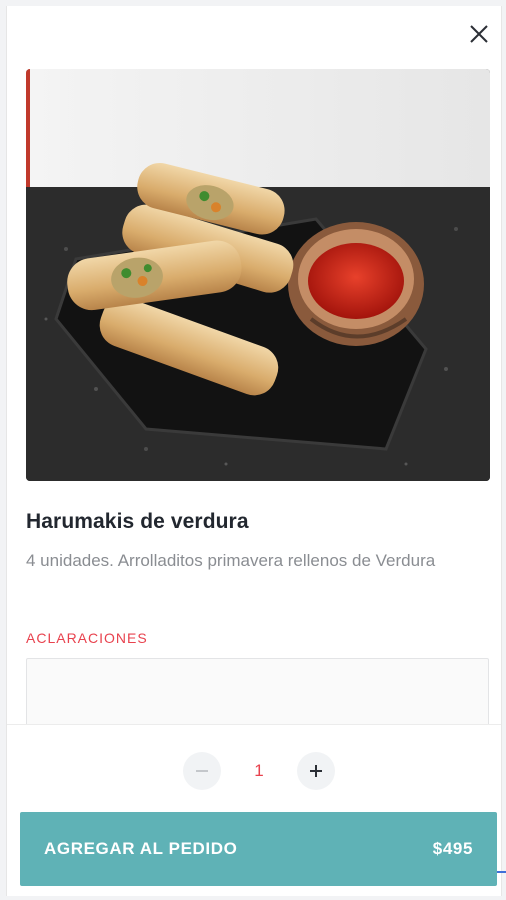 The width and height of the screenshot is (506, 900). I want to click on edge-indicator, so click(501, 872).